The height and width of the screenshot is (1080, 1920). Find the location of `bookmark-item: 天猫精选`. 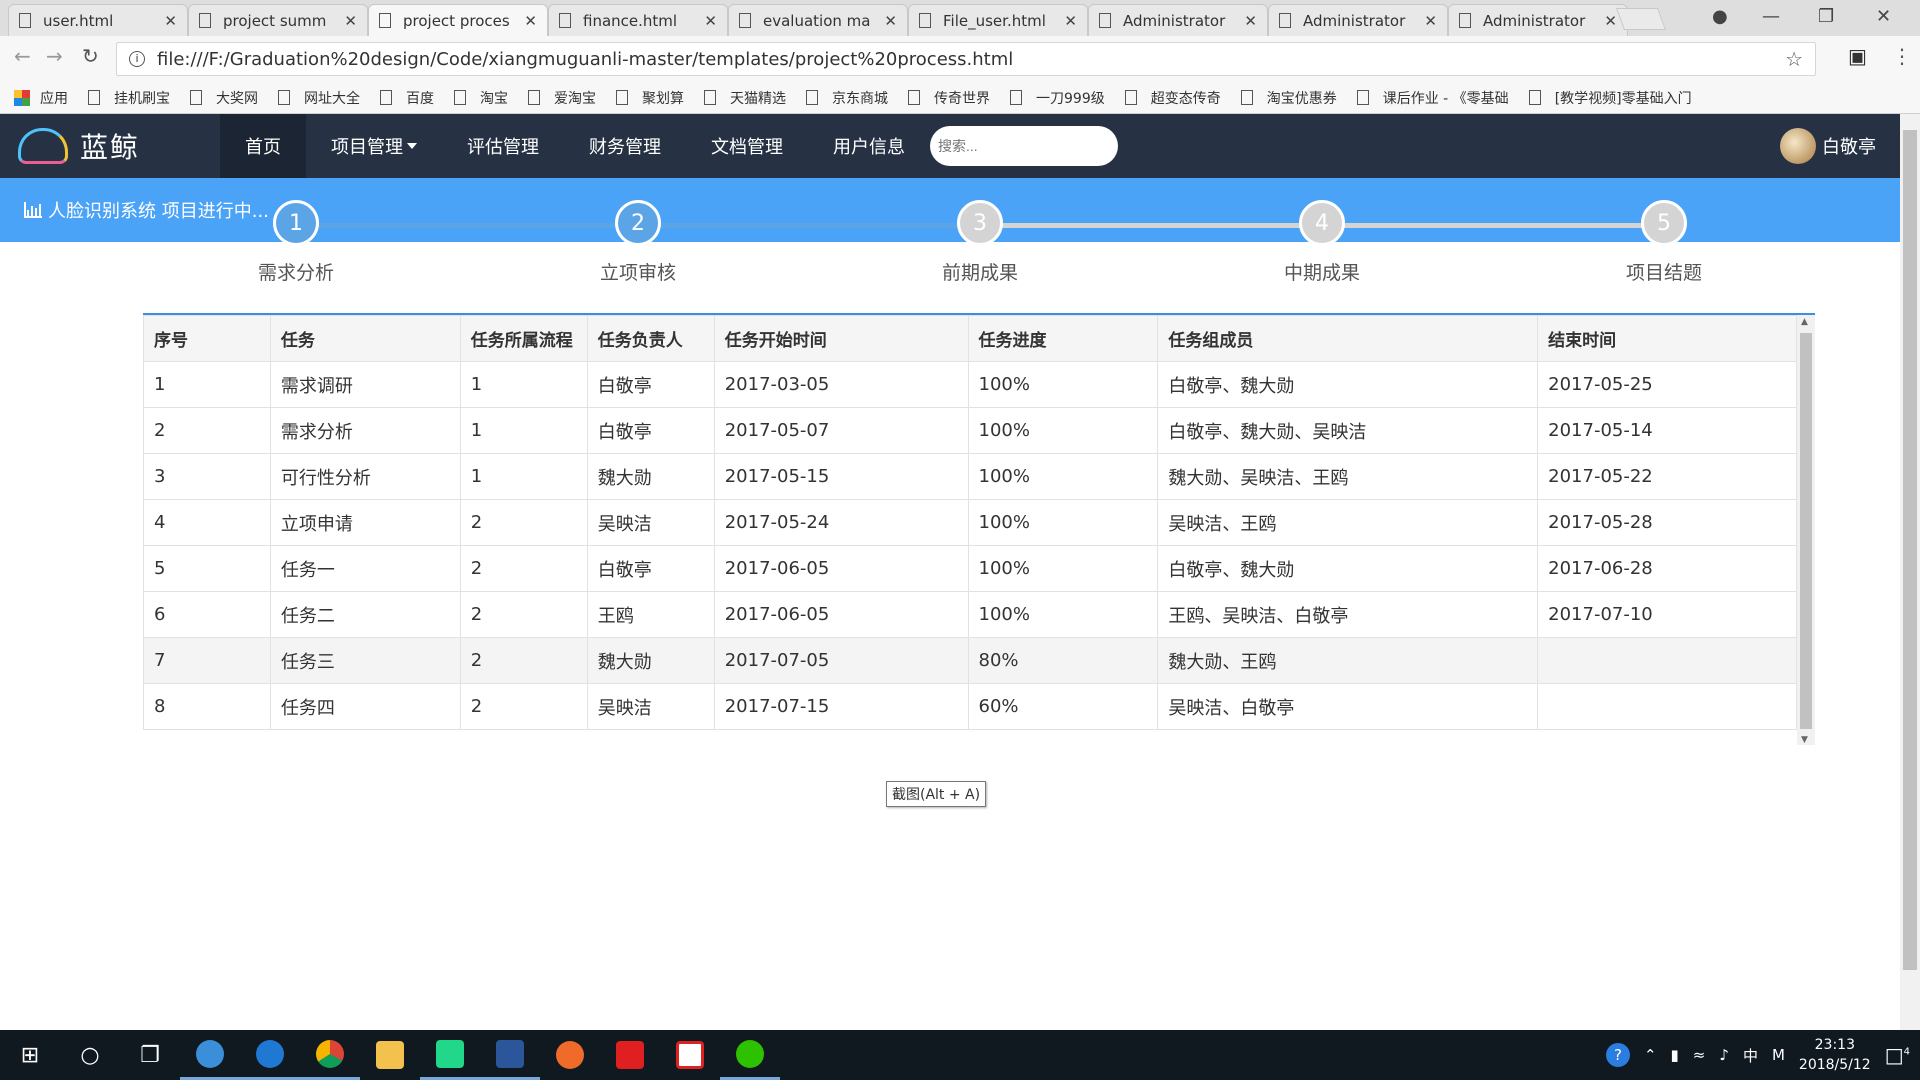

bookmark-item: 天猫精选 is located at coordinates (745, 98).